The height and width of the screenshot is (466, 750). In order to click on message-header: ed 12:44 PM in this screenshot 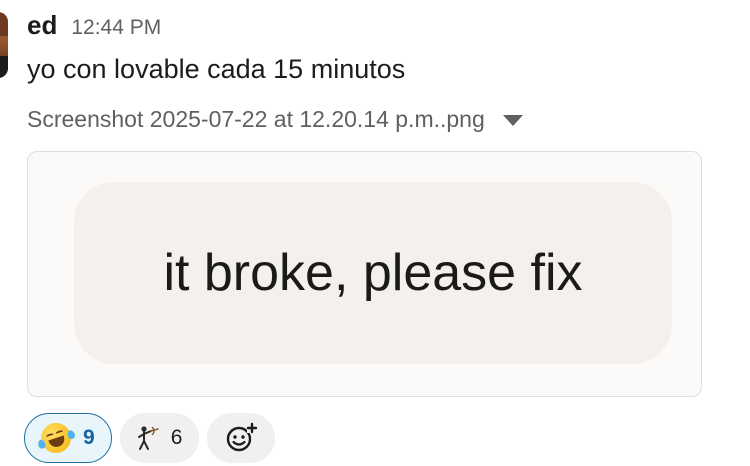, I will do `click(94, 25)`.